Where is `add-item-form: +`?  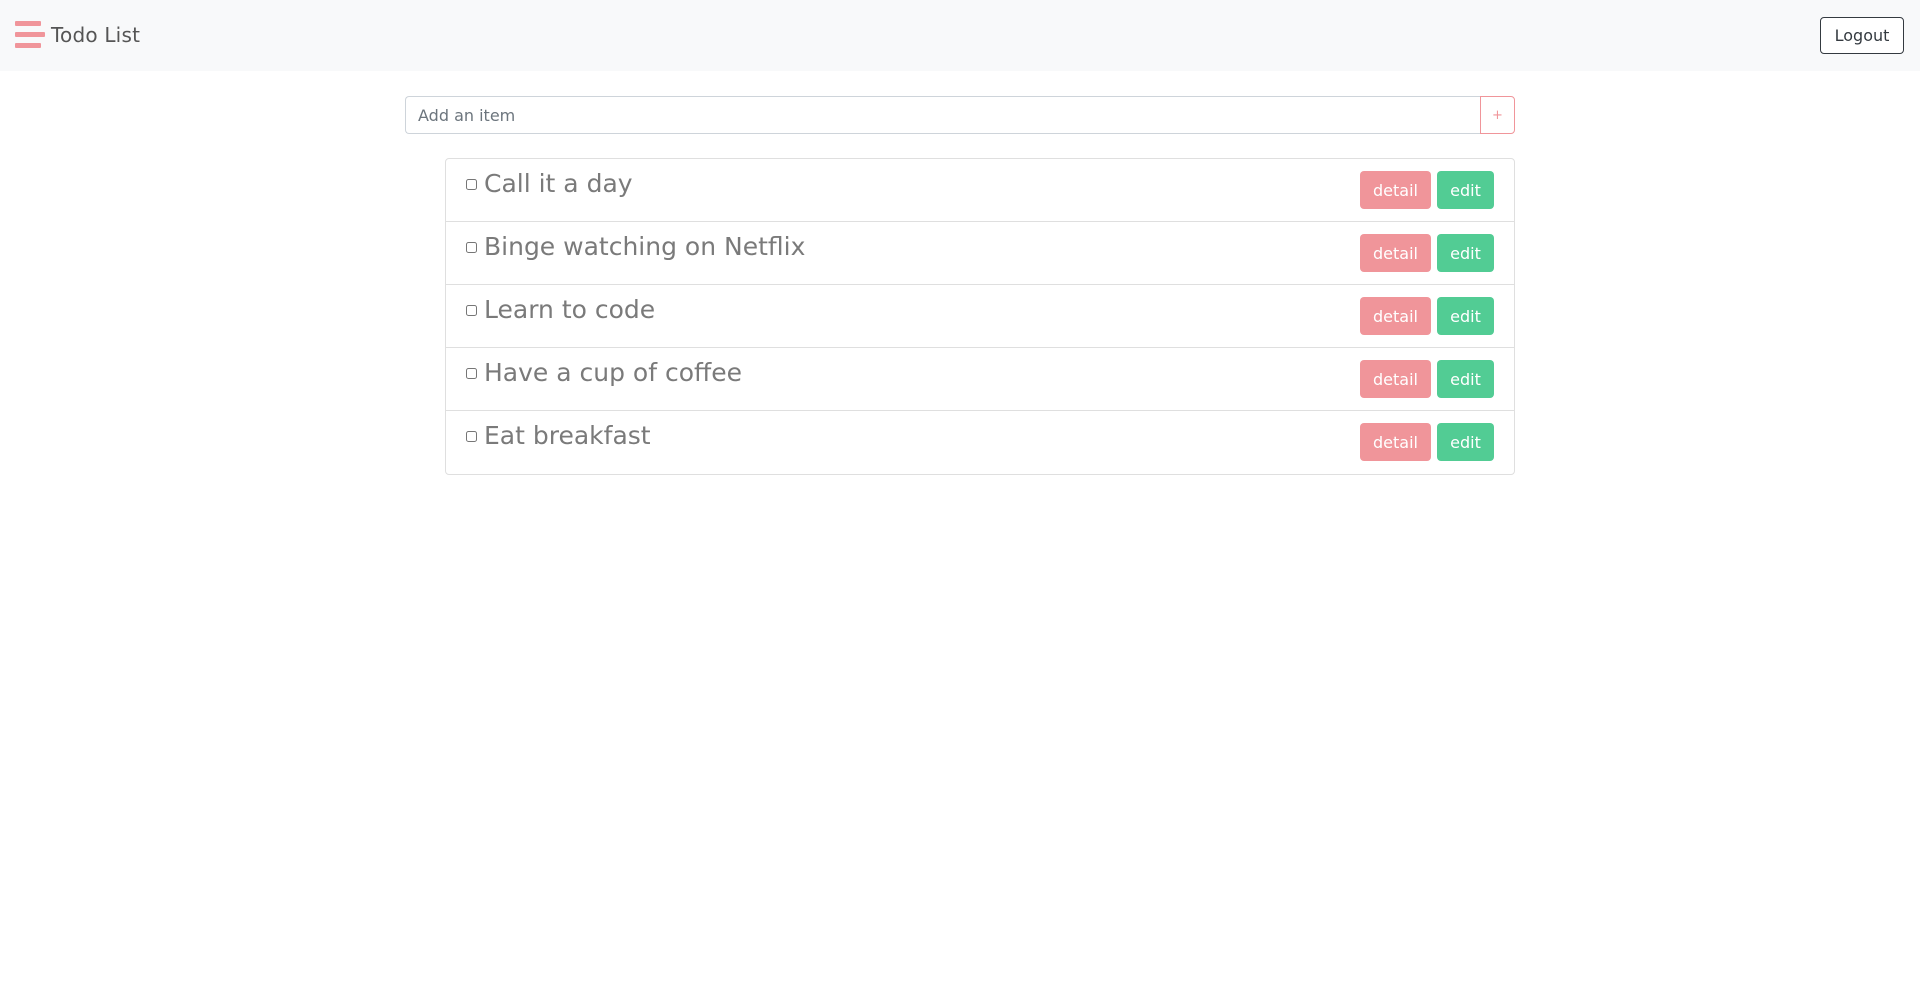
add-item-form: + is located at coordinates (960, 115).